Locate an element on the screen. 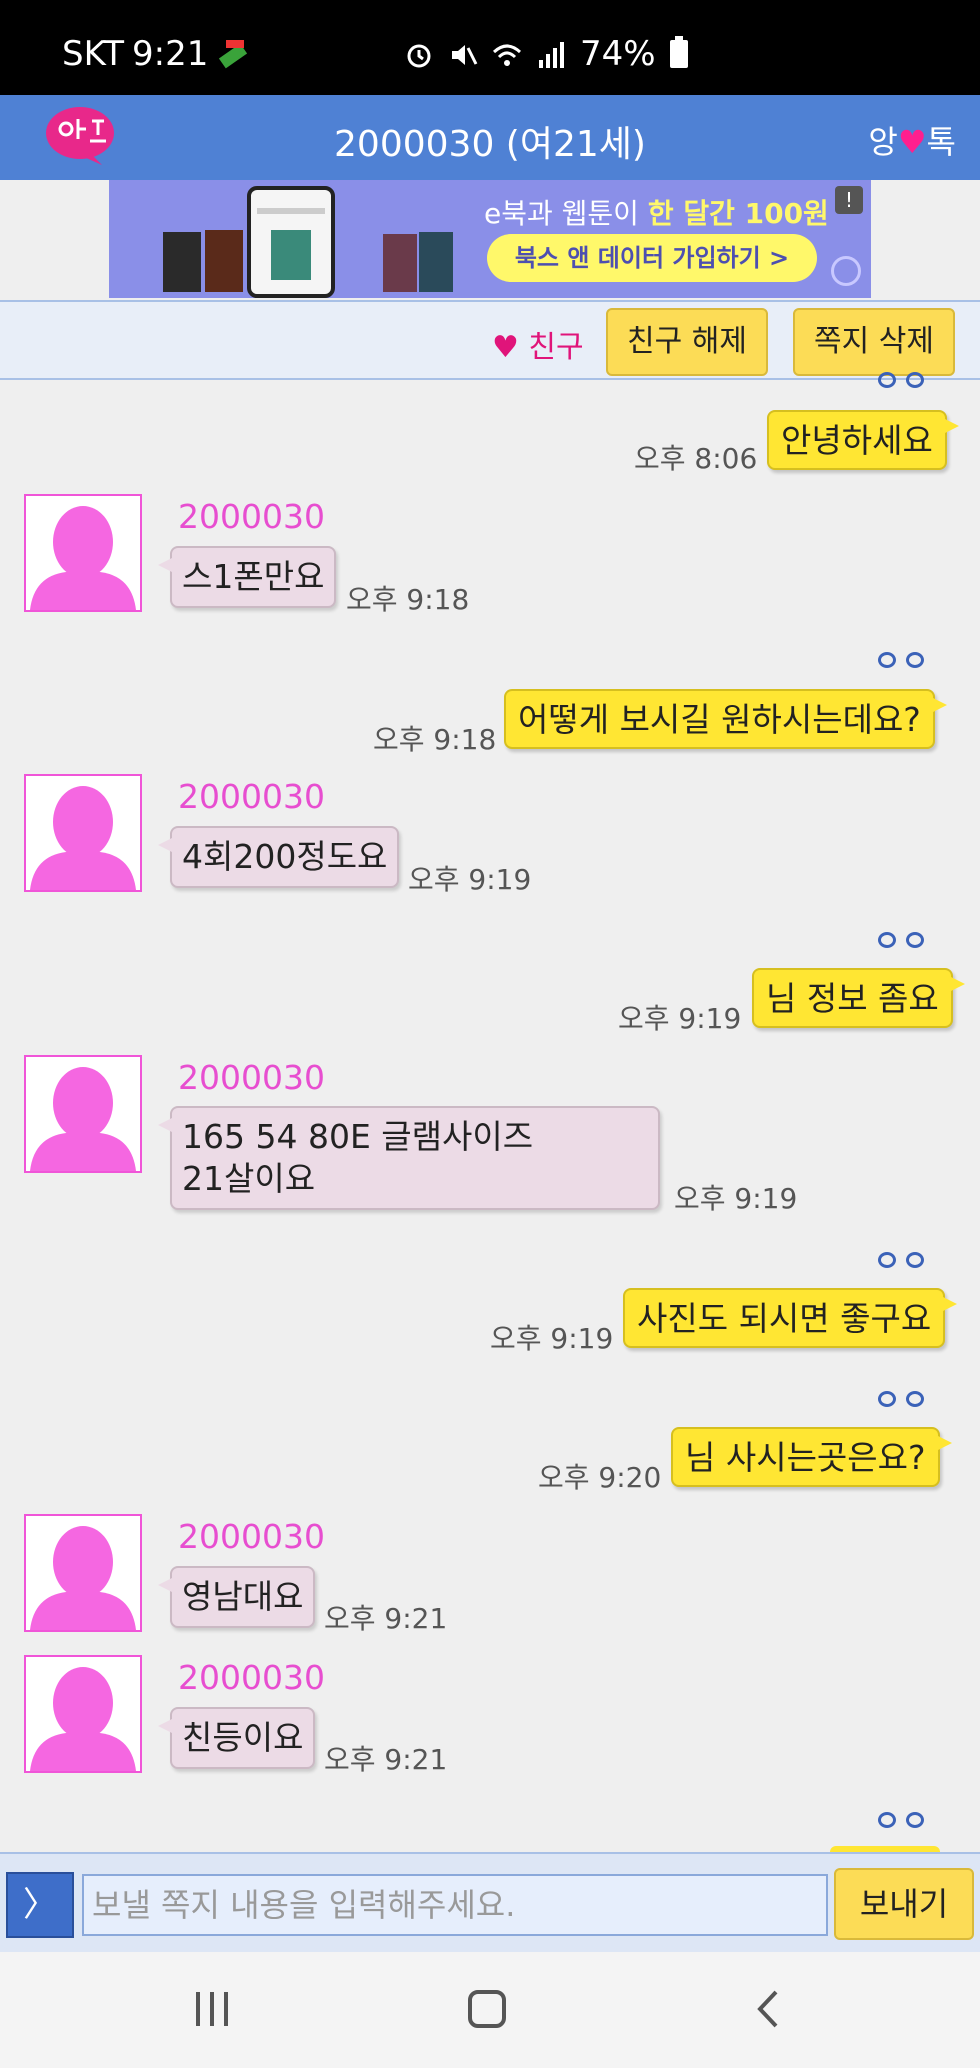 Image resolution: width=980 pixels, height=2068 pixels. friend-status-label: ♥ 친구 is located at coordinates (538, 347).